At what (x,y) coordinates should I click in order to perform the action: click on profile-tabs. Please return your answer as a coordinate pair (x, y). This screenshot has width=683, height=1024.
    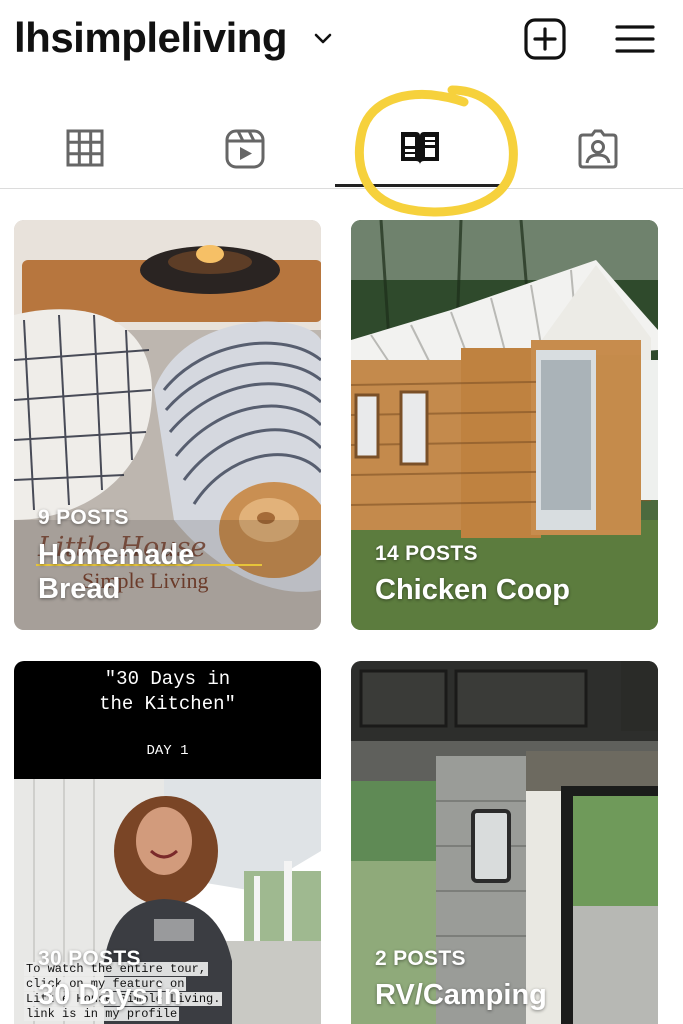
    Looking at the image, I should click on (341, 147).